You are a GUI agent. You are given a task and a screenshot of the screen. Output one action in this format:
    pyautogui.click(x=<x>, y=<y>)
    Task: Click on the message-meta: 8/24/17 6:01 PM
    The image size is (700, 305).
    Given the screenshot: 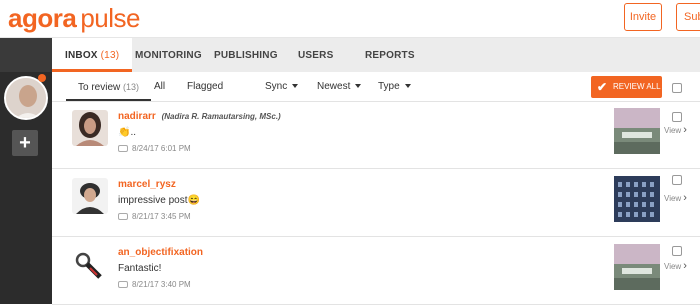 What is the action you would take?
    pyautogui.click(x=154, y=148)
    